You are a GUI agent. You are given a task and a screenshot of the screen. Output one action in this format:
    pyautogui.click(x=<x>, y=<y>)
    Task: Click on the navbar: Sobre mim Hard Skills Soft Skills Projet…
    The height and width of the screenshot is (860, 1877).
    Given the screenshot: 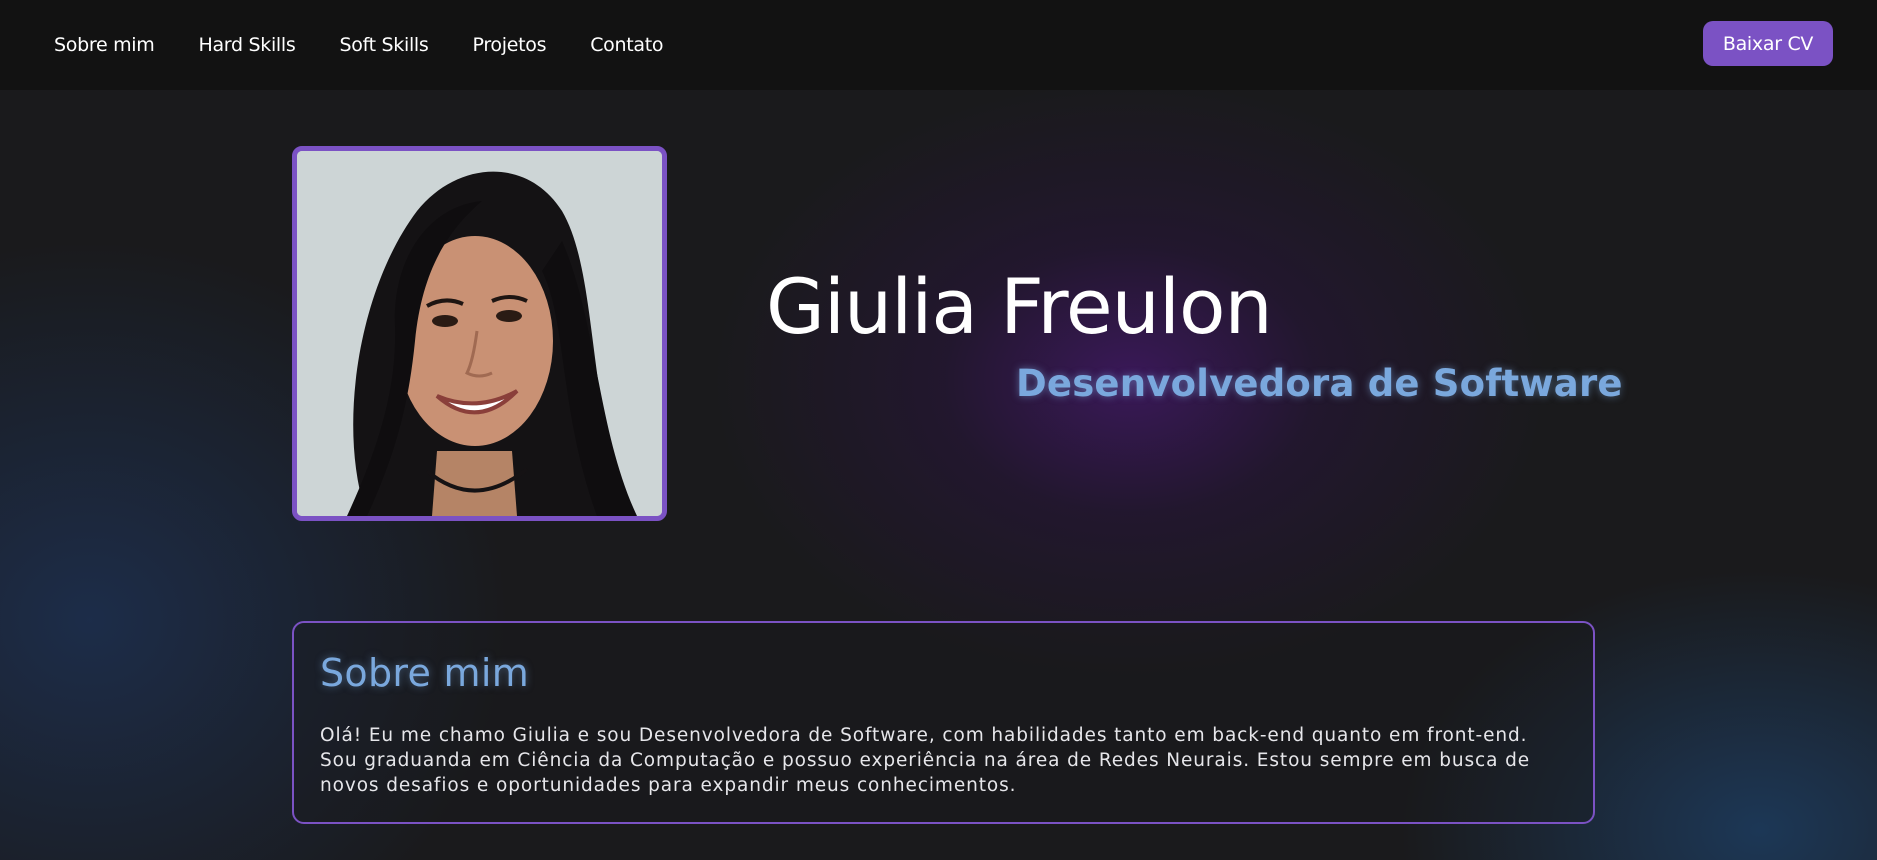 What is the action you would take?
    pyautogui.click(x=938, y=45)
    